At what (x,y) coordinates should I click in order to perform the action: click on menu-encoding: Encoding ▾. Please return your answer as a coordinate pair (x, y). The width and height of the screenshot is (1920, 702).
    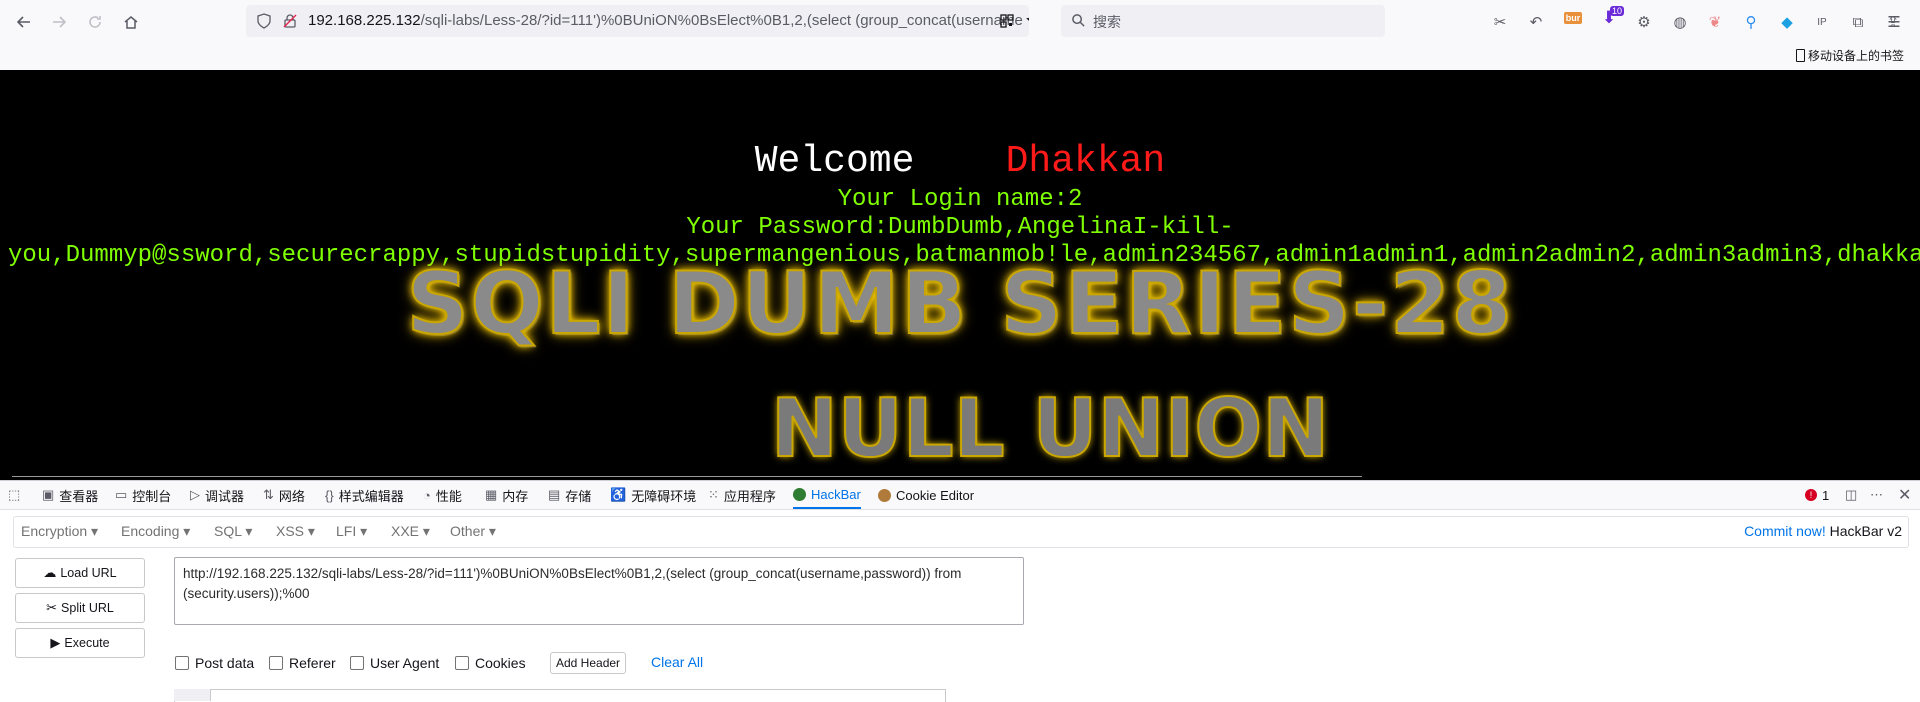
    Looking at the image, I should click on (155, 531).